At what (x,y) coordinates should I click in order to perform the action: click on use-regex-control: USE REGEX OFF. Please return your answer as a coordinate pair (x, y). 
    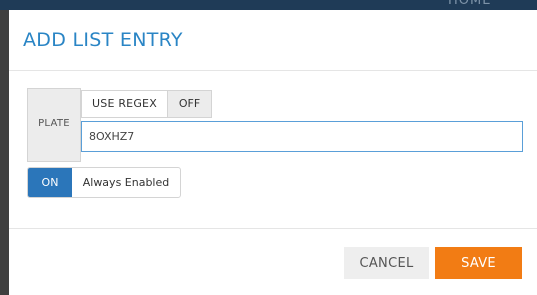
    Looking at the image, I should click on (146, 104).